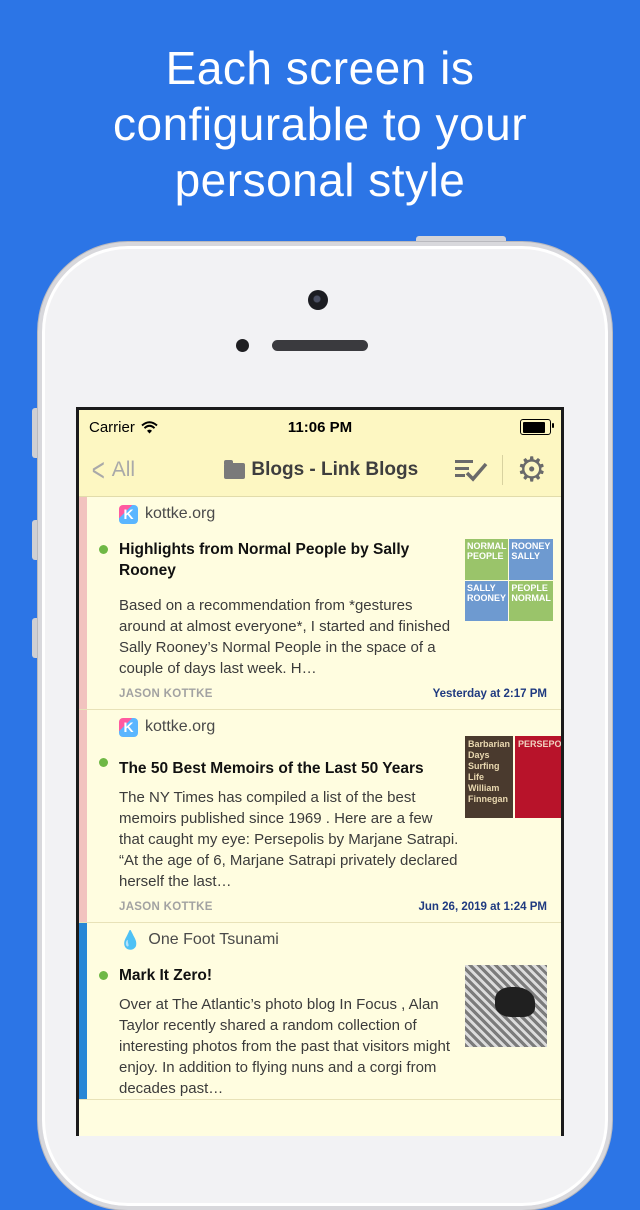 The width and height of the screenshot is (640, 1210). Describe the element at coordinates (502, 470) in the screenshot. I see `nav-divider` at that location.